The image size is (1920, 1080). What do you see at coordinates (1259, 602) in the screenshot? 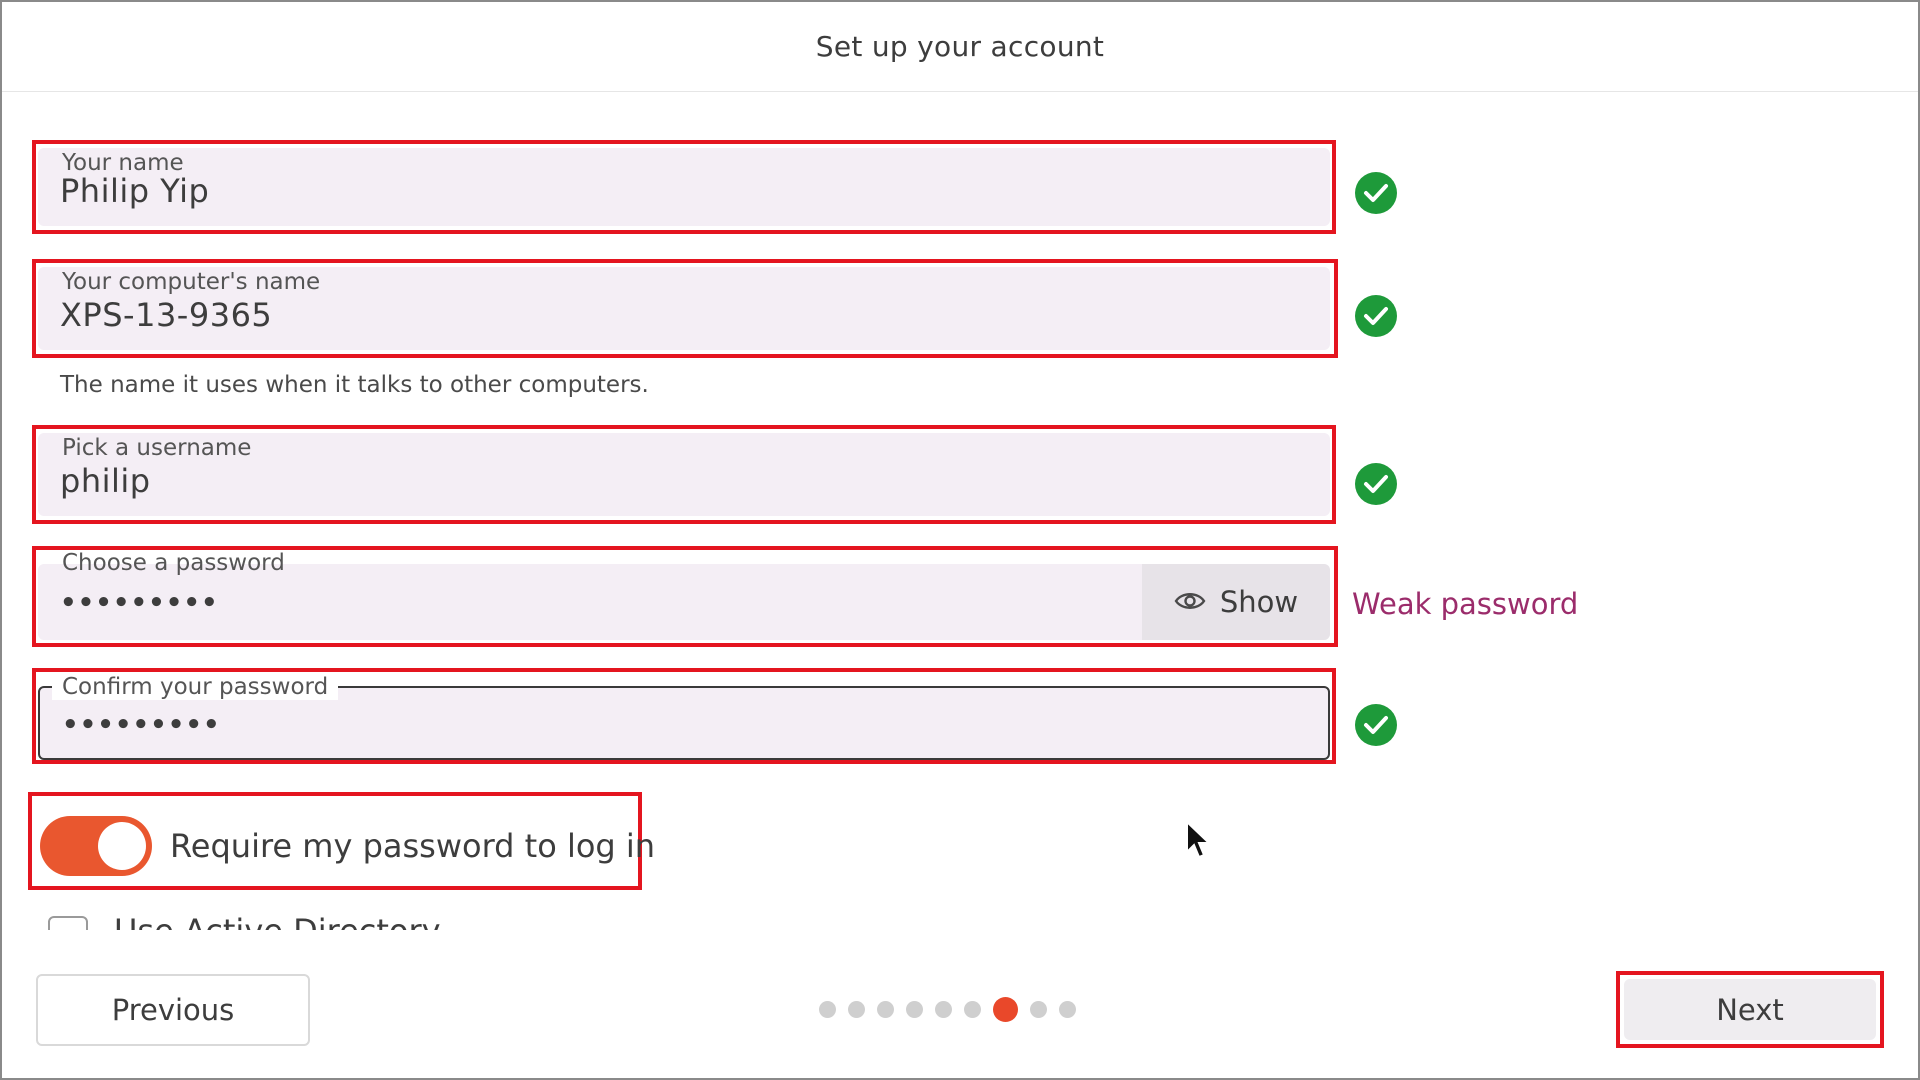
I see `show-password-label: Show` at bounding box center [1259, 602].